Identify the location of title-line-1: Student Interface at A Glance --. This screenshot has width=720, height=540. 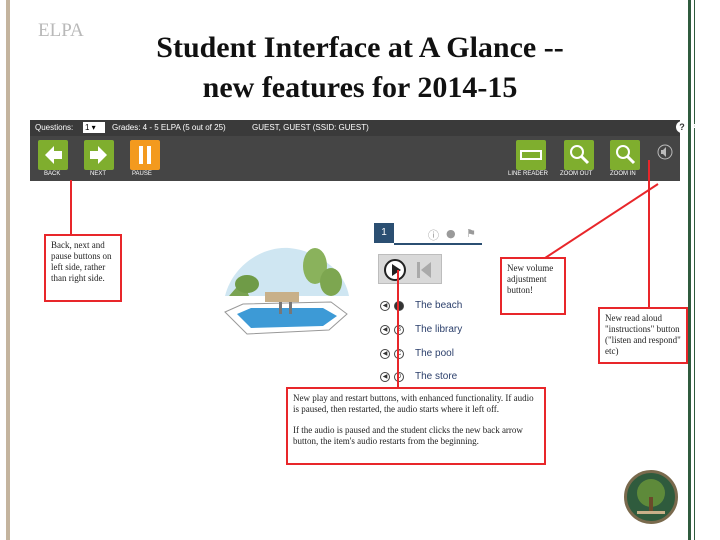
(360, 47).